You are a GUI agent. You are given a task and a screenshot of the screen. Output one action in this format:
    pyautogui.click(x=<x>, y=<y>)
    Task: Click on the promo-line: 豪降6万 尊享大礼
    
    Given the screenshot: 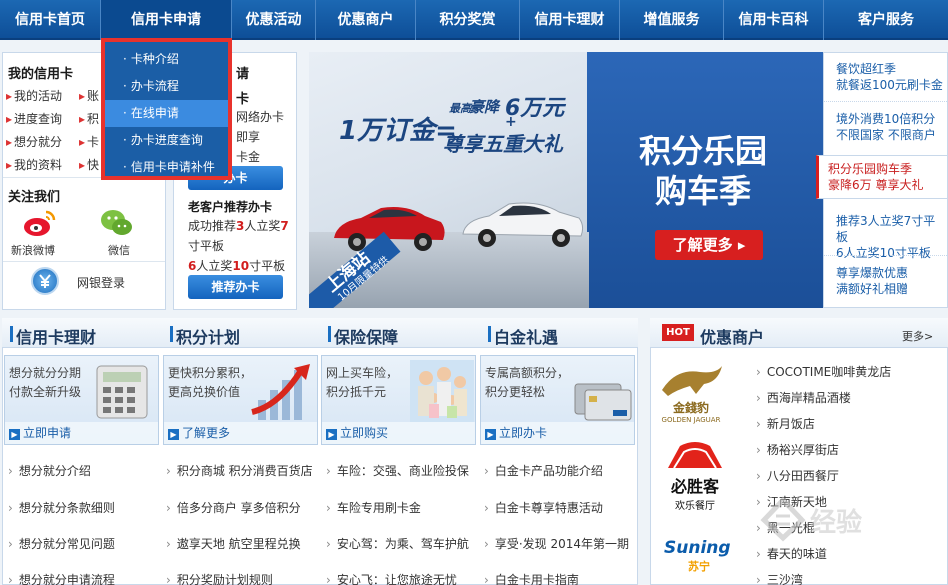 What is the action you would take?
    pyautogui.click(x=876, y=185)
    